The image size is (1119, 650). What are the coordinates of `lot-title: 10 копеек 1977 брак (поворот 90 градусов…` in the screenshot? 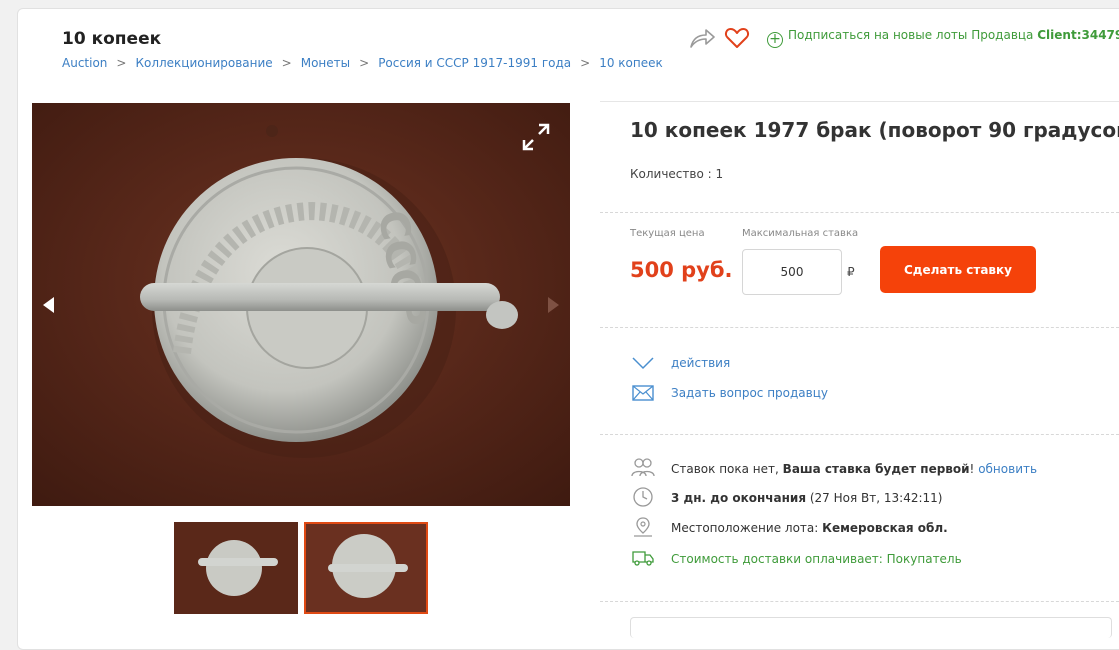 It's located at (874, 130).